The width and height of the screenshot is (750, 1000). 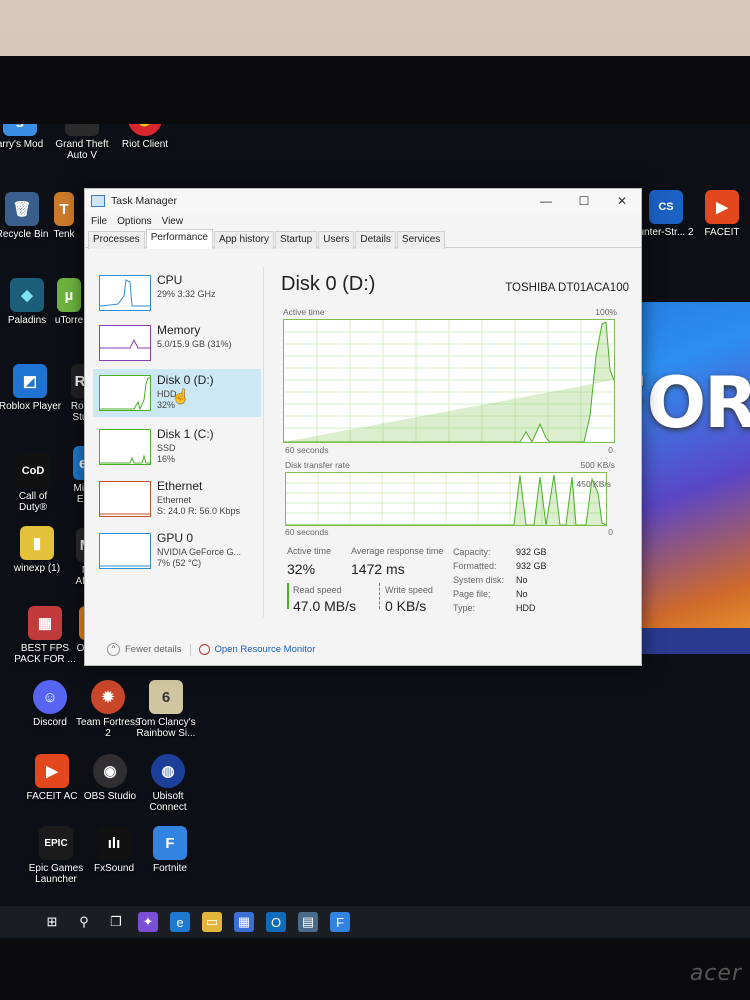 I want to click on write-speed-label: Write speed, so click(x=409, y=590).